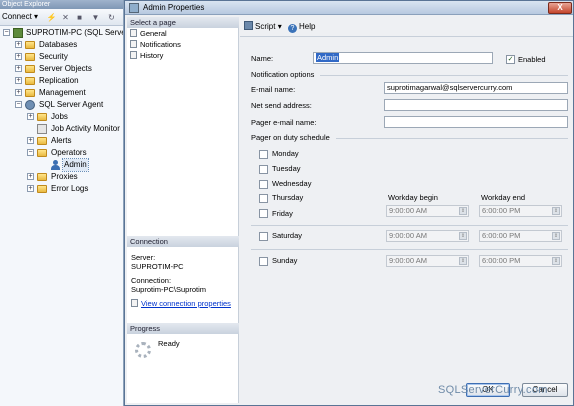 This screenshot has height=406, width=574. What do you see at coordinates (349, 8) in the screenshot?
I see `dialog-title-bar: Admin Properties X` at bounding box center [349, 8].